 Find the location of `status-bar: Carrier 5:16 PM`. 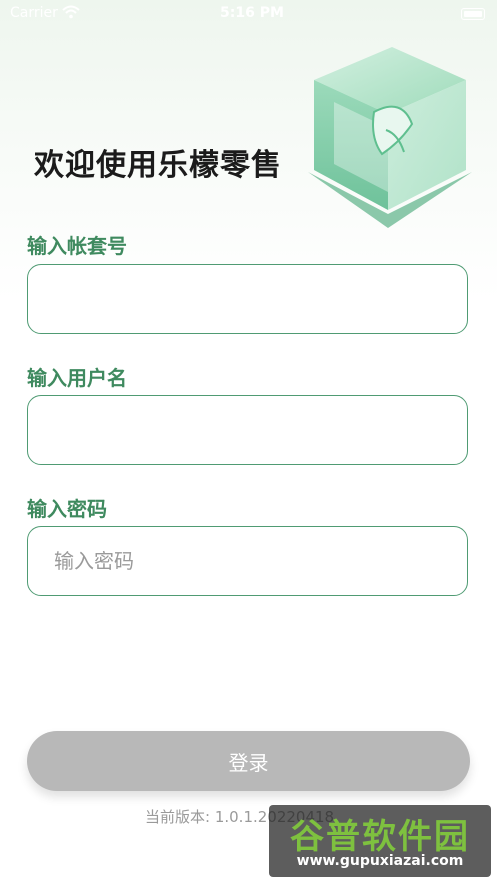

status-bar: Carrier 5:16 PM is located at coordinates (248, 14).